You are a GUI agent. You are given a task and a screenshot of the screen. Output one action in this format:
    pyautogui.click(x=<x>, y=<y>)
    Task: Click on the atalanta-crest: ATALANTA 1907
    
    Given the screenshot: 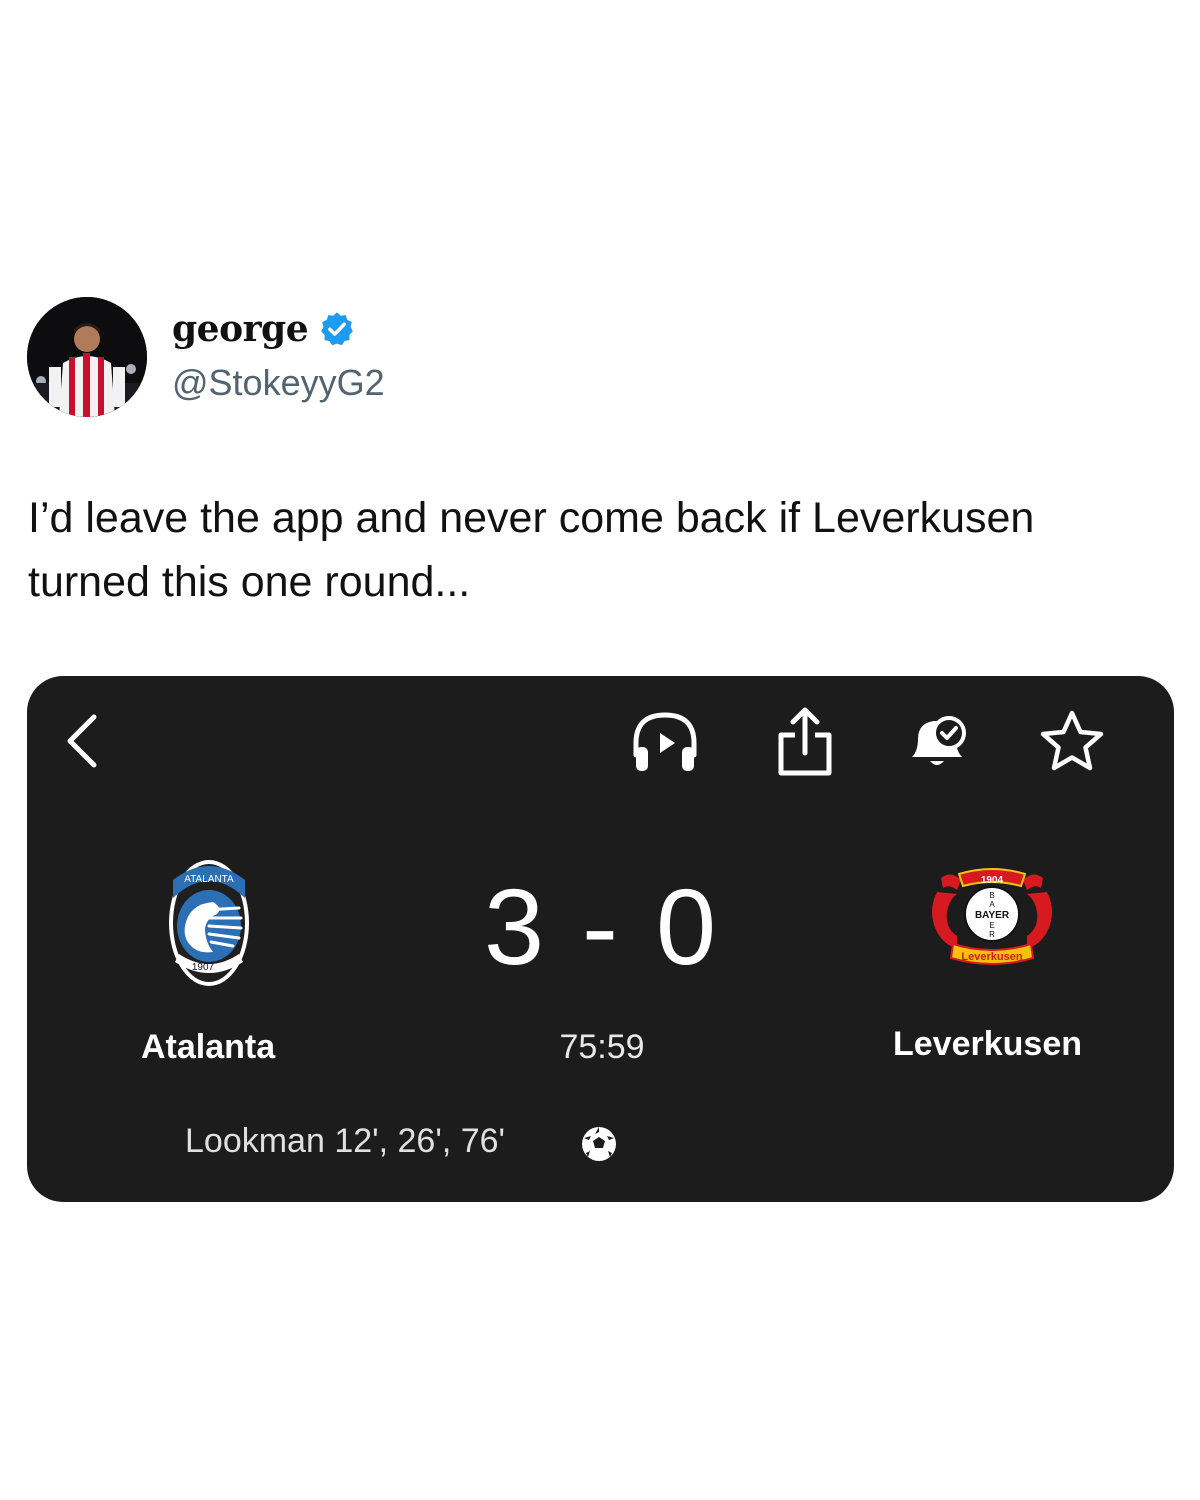 What is the action you would take?
    pyautogui.click(x=209, y=923)
    